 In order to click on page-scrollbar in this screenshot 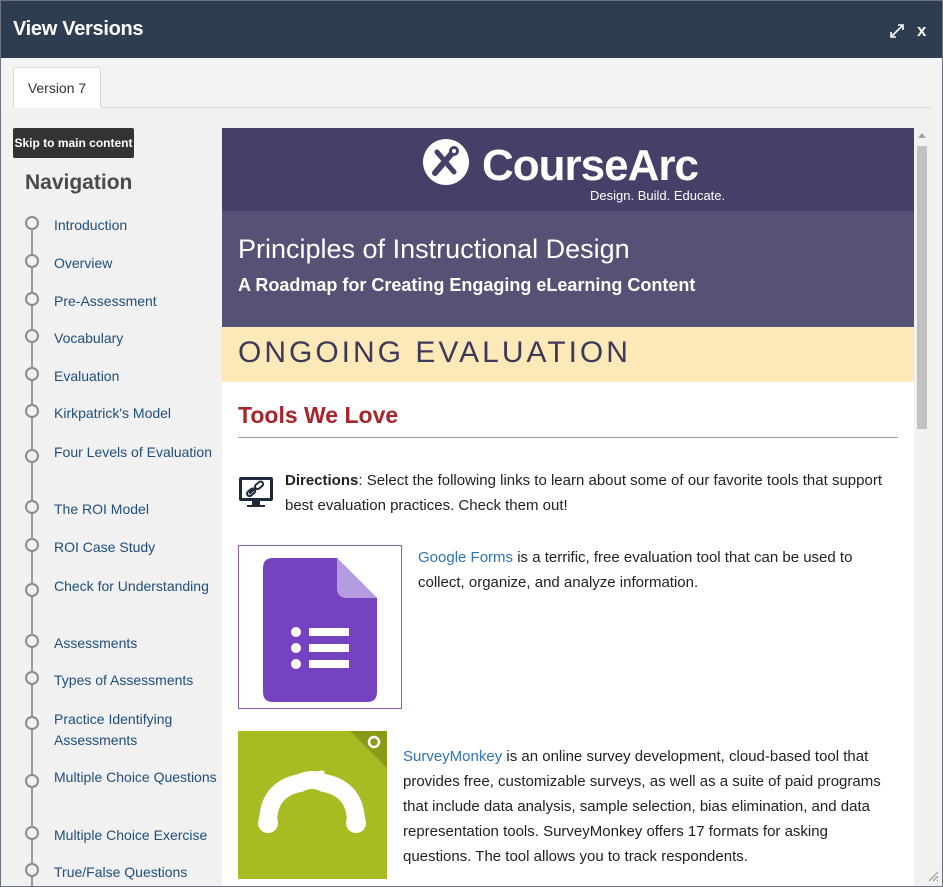, I will do `click(922, 507)`.